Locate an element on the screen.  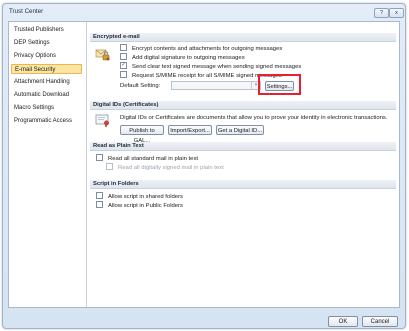
encrypt-contents-checkbox is located at coordinates (123, 47).